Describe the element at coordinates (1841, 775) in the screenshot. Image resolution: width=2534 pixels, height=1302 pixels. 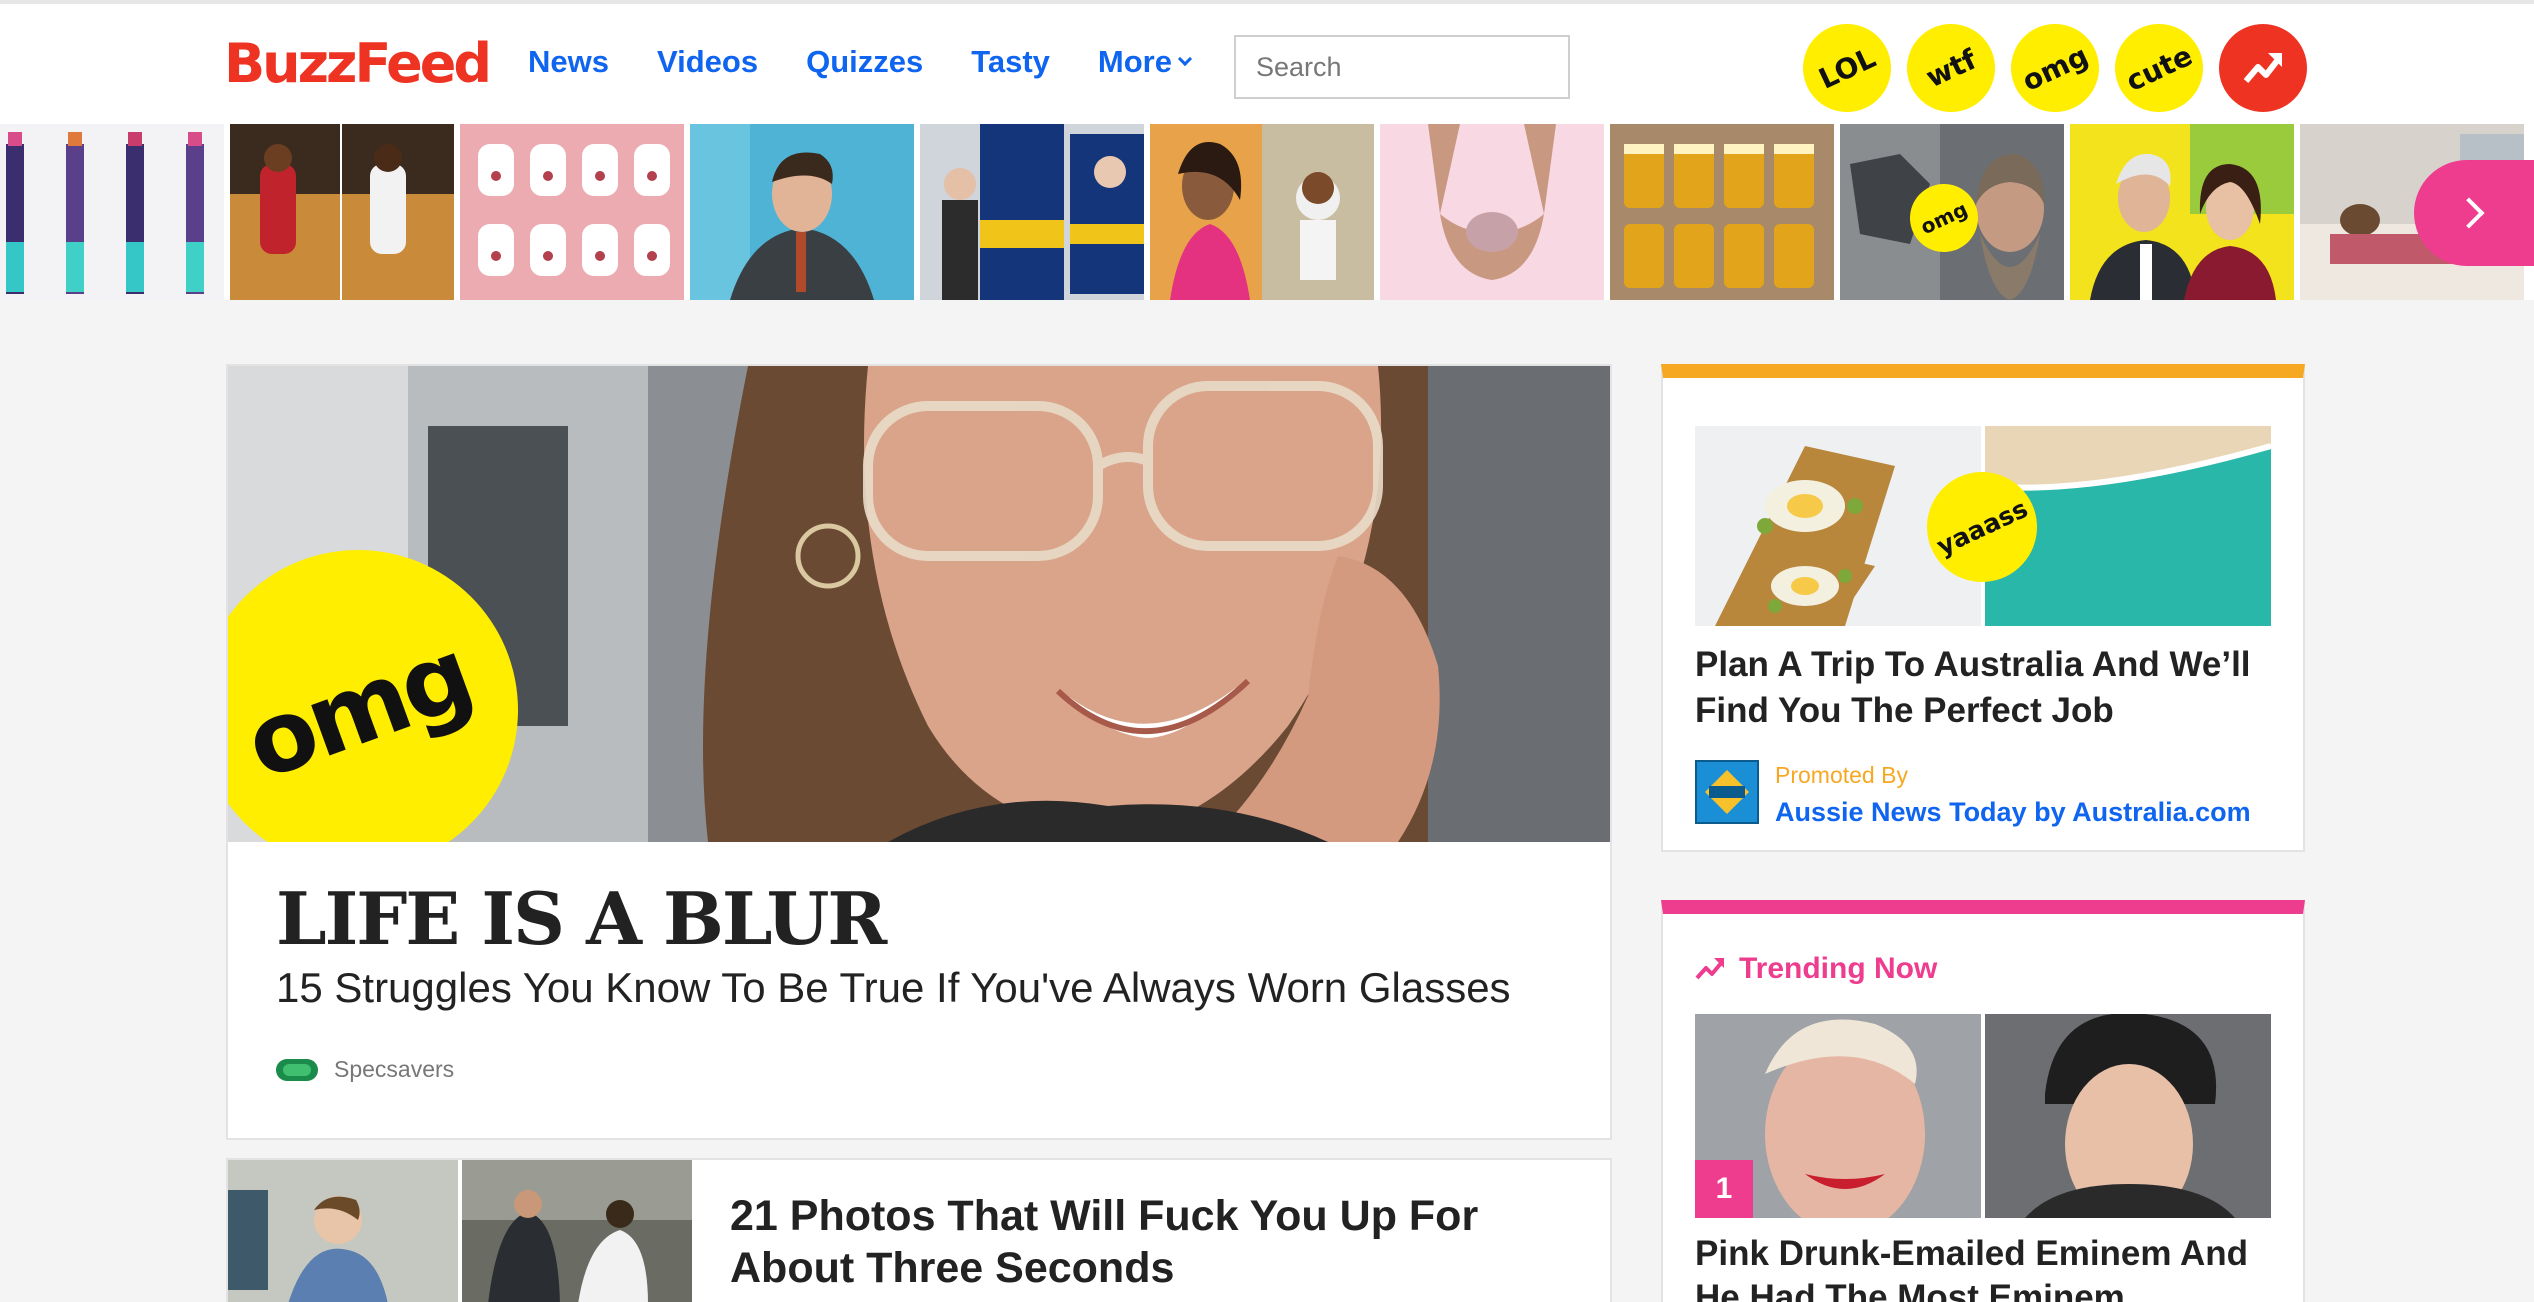
I see `promoted-by-label: Promoted By` at that location.